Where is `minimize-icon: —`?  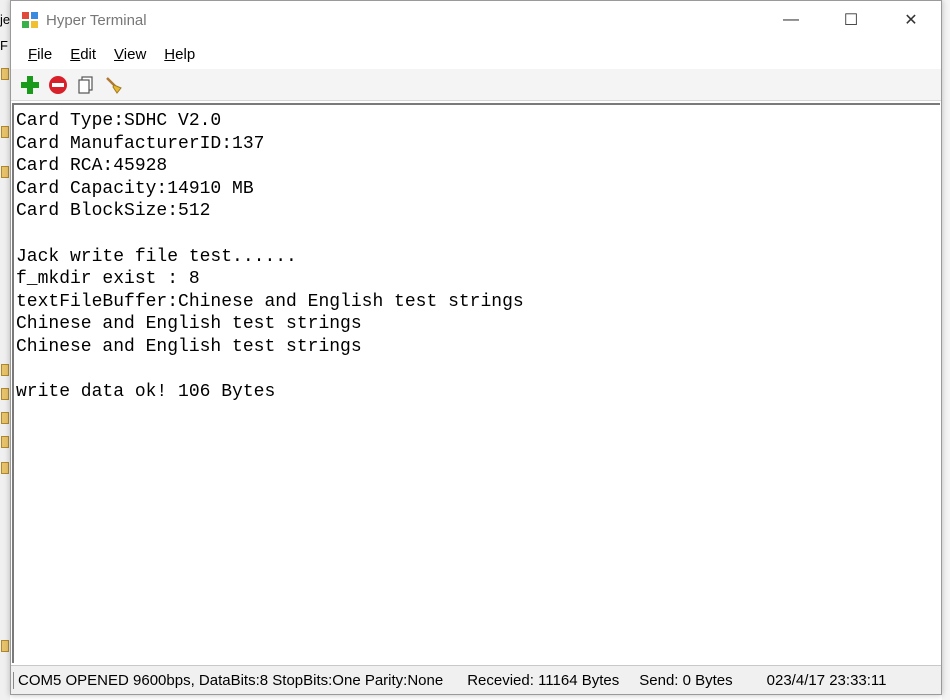
minimize-icon: — is located at coordinates (791, 19).